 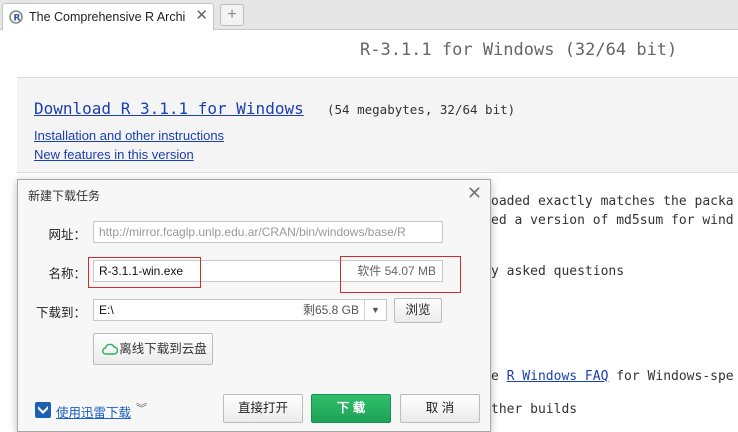 What do you see at coordinates (232, 15) in the screenshot?
I see `new-tab-button: +` at bounding box center [232, 15].